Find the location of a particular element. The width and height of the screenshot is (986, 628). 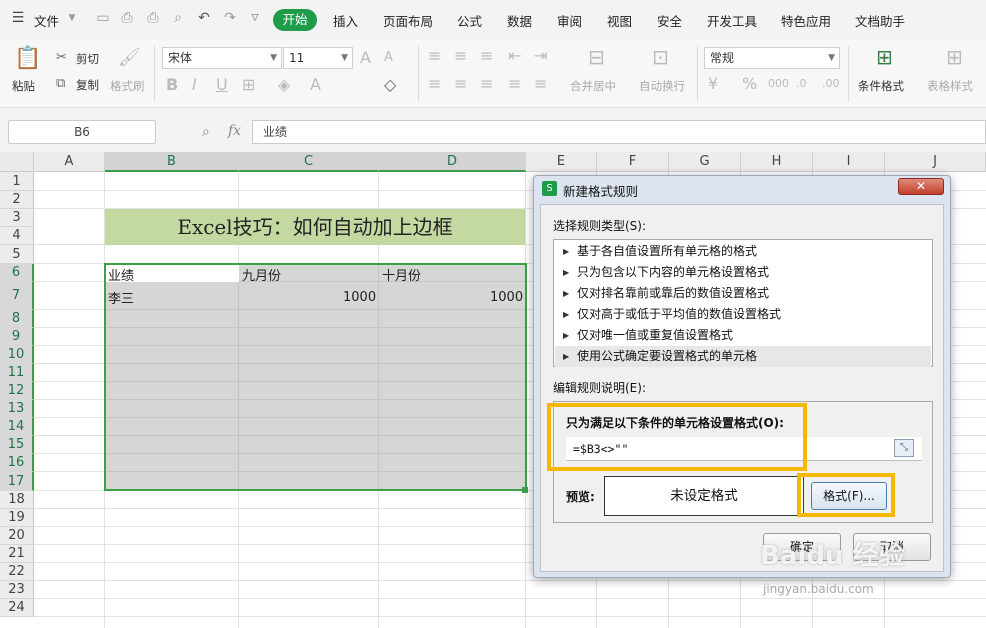

indent-decrease-icon: ⇤ is located at coordinates (514, 56).